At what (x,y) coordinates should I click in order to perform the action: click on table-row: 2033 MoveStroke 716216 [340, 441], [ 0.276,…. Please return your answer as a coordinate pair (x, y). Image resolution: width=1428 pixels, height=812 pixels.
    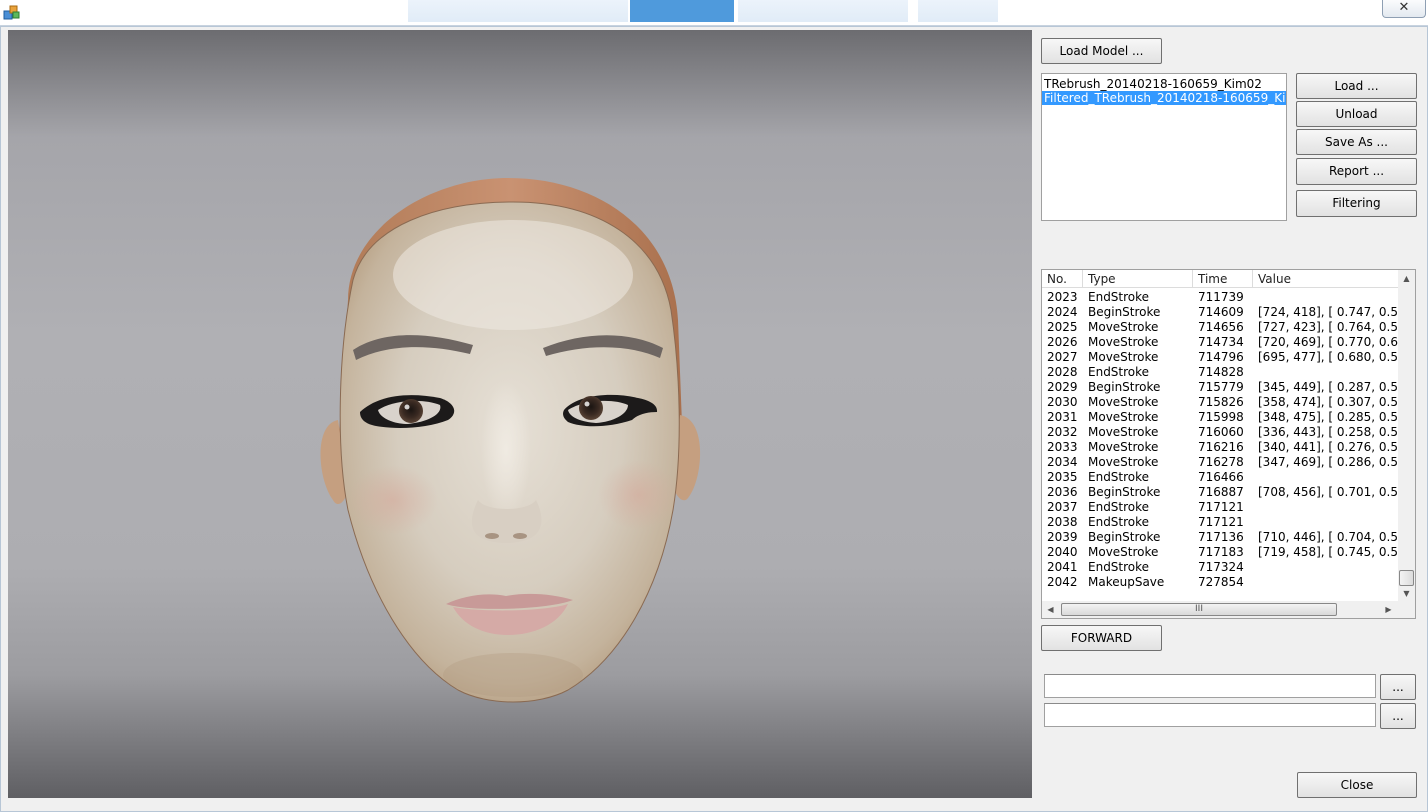
    Looking at the image, I should click on (1221, 447).